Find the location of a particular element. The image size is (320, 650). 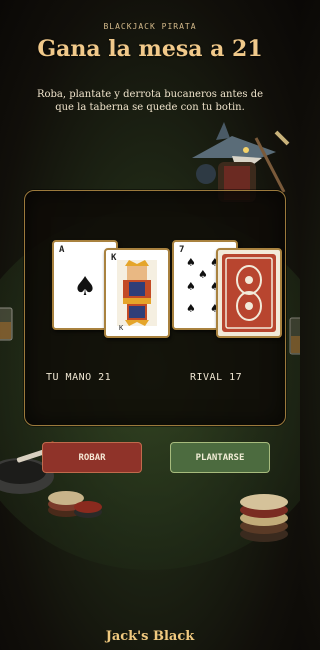

rival-card-facedown is located at coordinates (249, 293).